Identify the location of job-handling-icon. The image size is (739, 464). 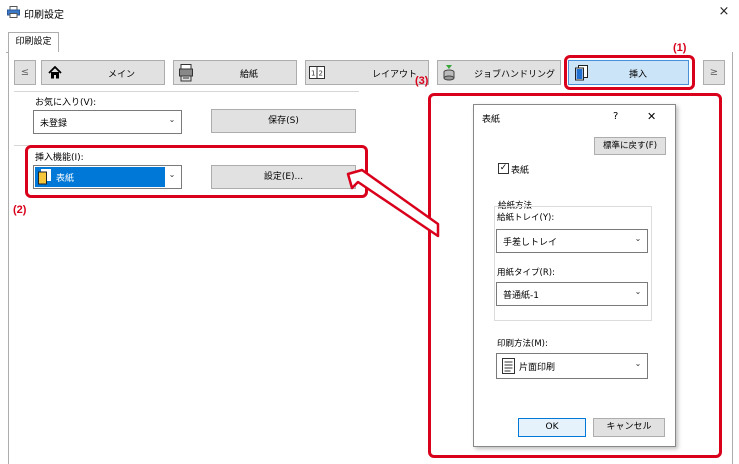
(449, 73).